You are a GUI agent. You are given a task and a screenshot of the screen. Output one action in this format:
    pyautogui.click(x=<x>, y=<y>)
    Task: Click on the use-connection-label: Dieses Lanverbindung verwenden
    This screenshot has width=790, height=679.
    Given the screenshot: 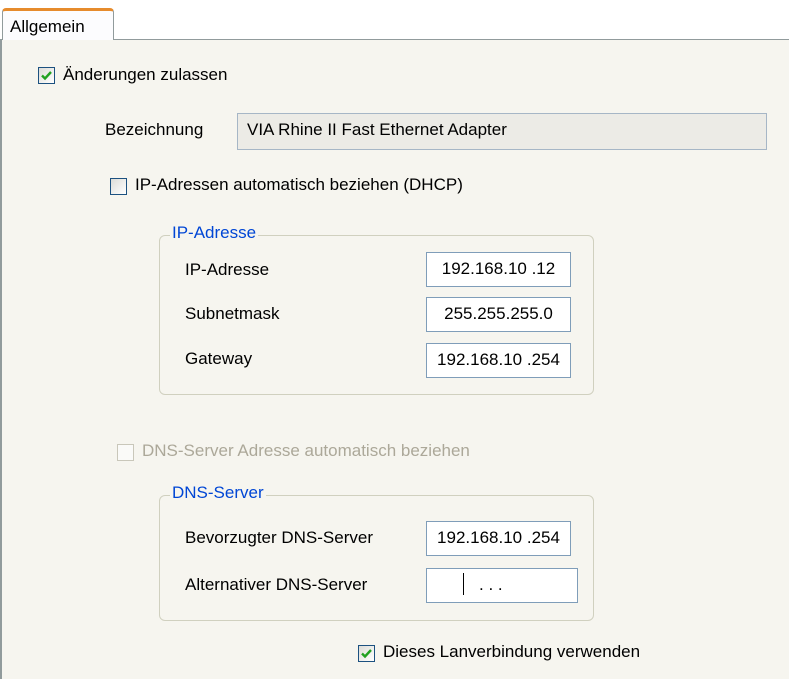 What is the action you would take?
    pyautogui.click(x=512, y=651)
    